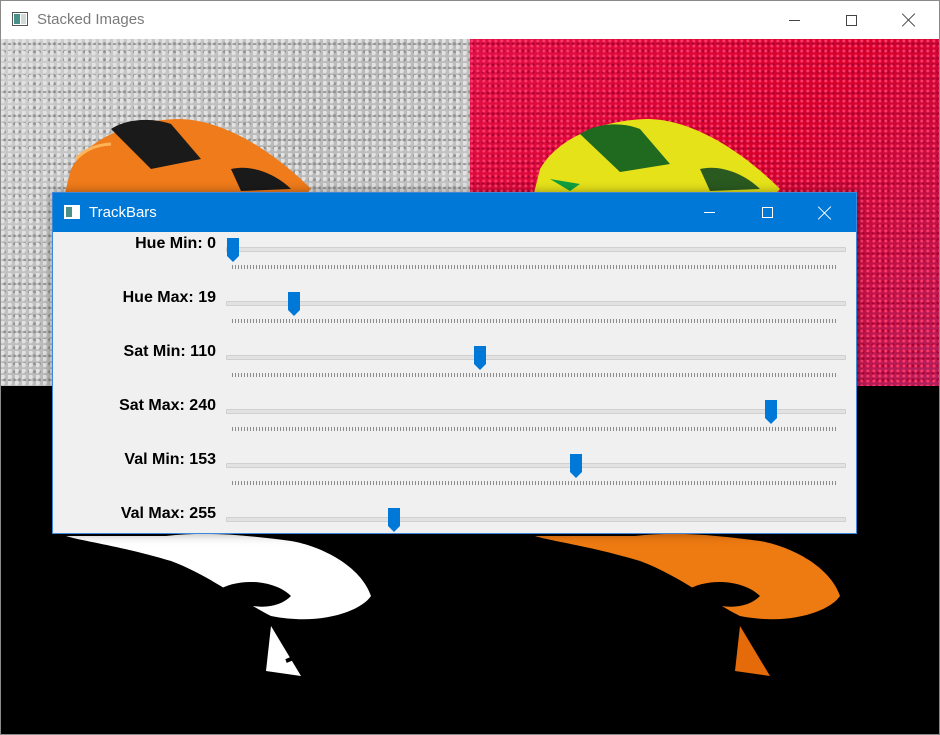  Describe the element at coordinates (454, 314) in the screenshot. I see `slider-hue-max: Hue Max: 19` at that location.